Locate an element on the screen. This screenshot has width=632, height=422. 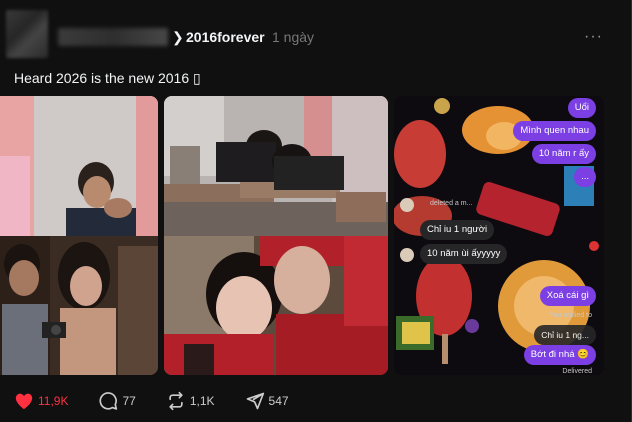
chat-bubble-received: Chỉ iu 1 người is located at coordinates (457, 230).